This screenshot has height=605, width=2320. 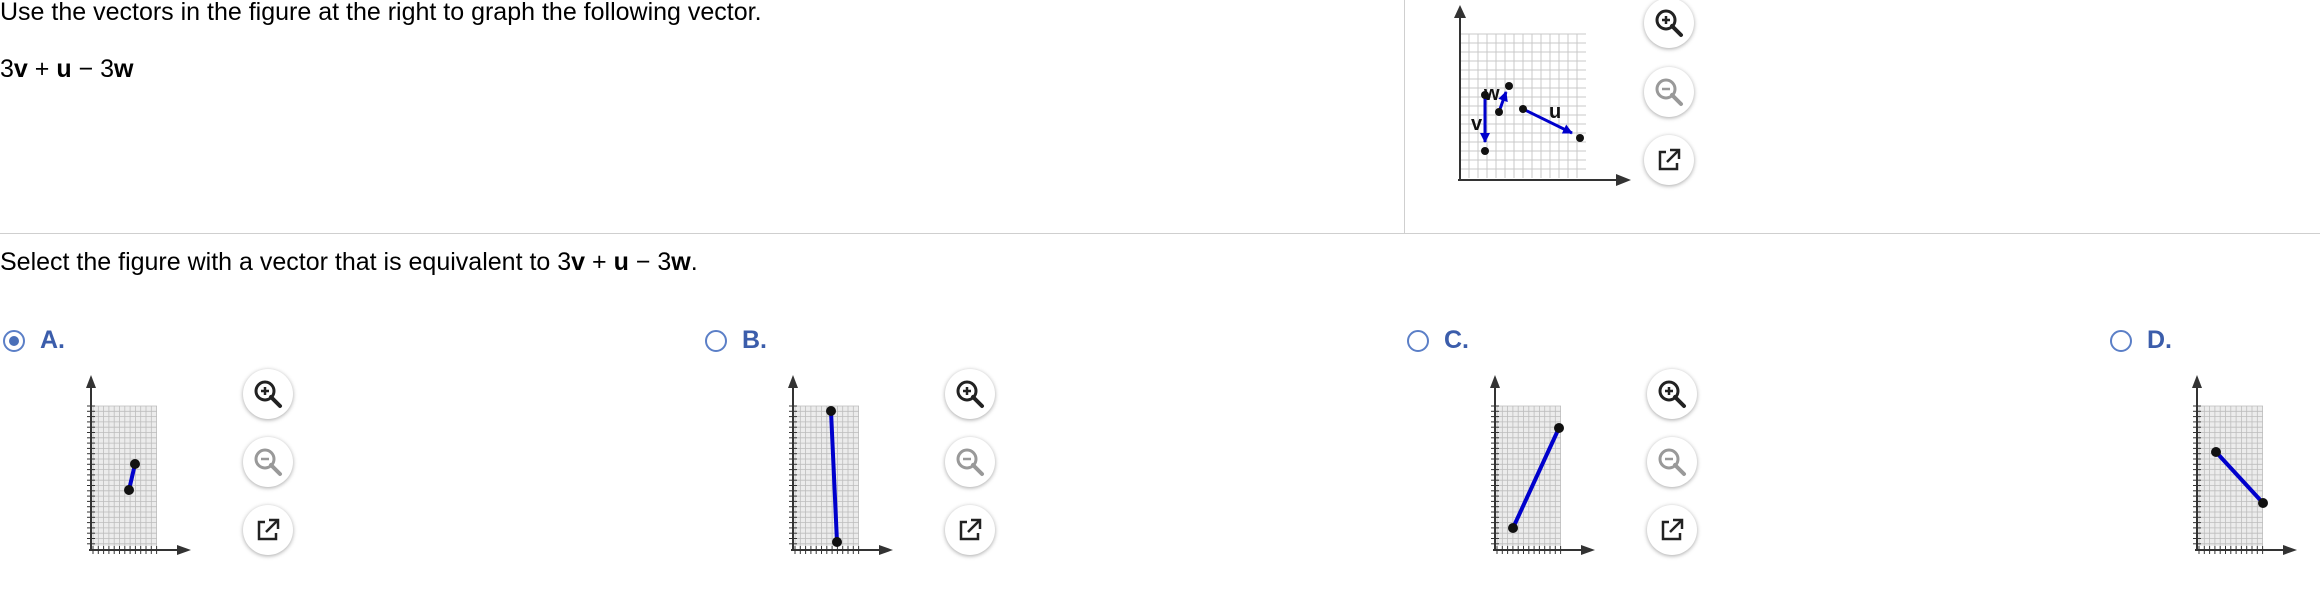 What do you see at coordinates (1477, 124) in the screenshot?
I see `label-v: v` at bounding box center [1477, 124].